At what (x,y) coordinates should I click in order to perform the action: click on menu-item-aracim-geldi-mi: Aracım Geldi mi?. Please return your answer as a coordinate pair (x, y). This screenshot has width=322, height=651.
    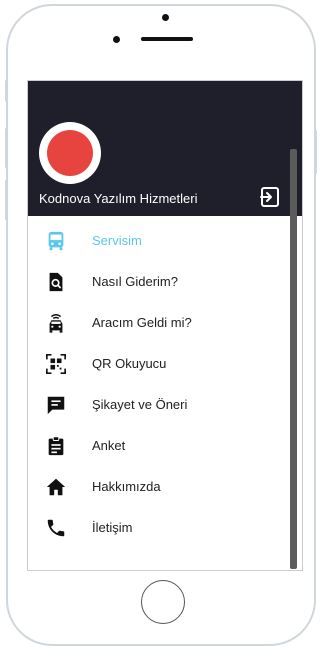
    Looking at the image, I should click on (158, 323).